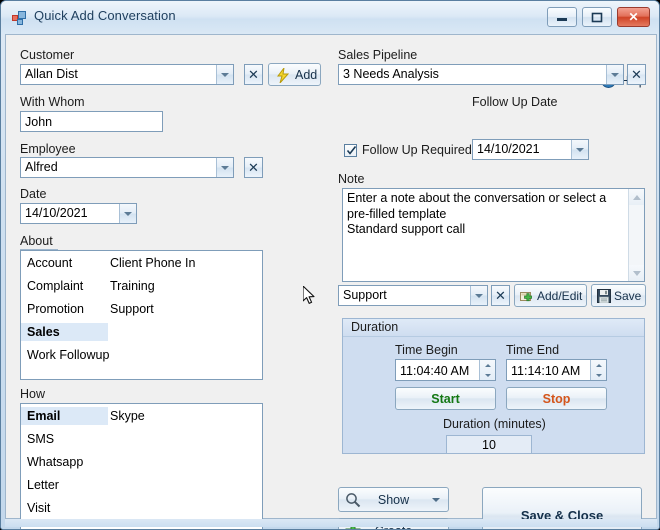  I want to click on how-item-visit: Visit, so click(38, 508).